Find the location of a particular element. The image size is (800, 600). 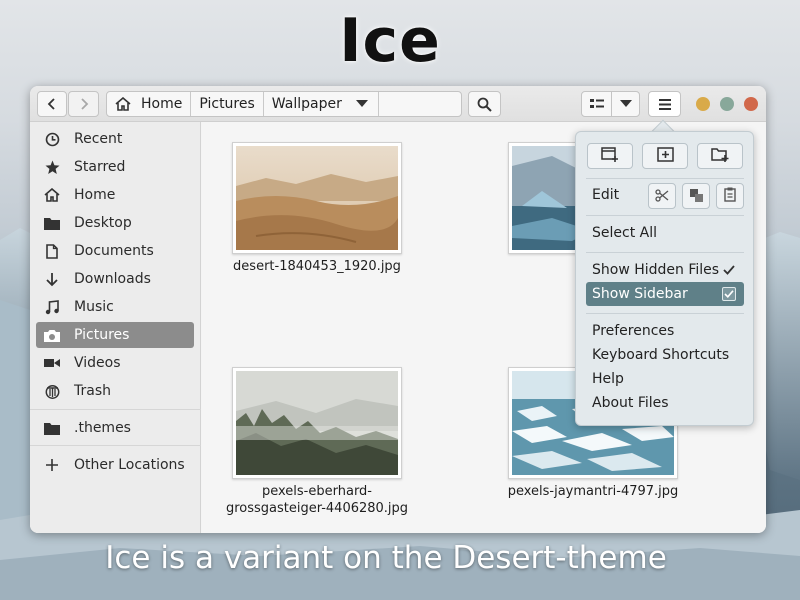

sidebar-item-home: Home is located at coordinates (115, 195).